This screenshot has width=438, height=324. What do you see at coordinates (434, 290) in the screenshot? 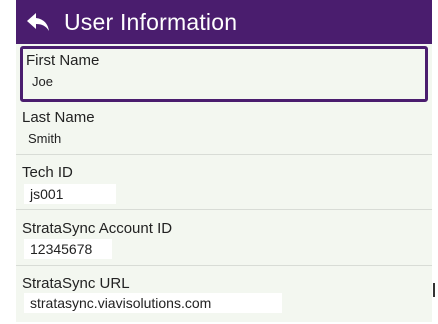
I see `scroll-indicator` at bounding box center [434, 290].